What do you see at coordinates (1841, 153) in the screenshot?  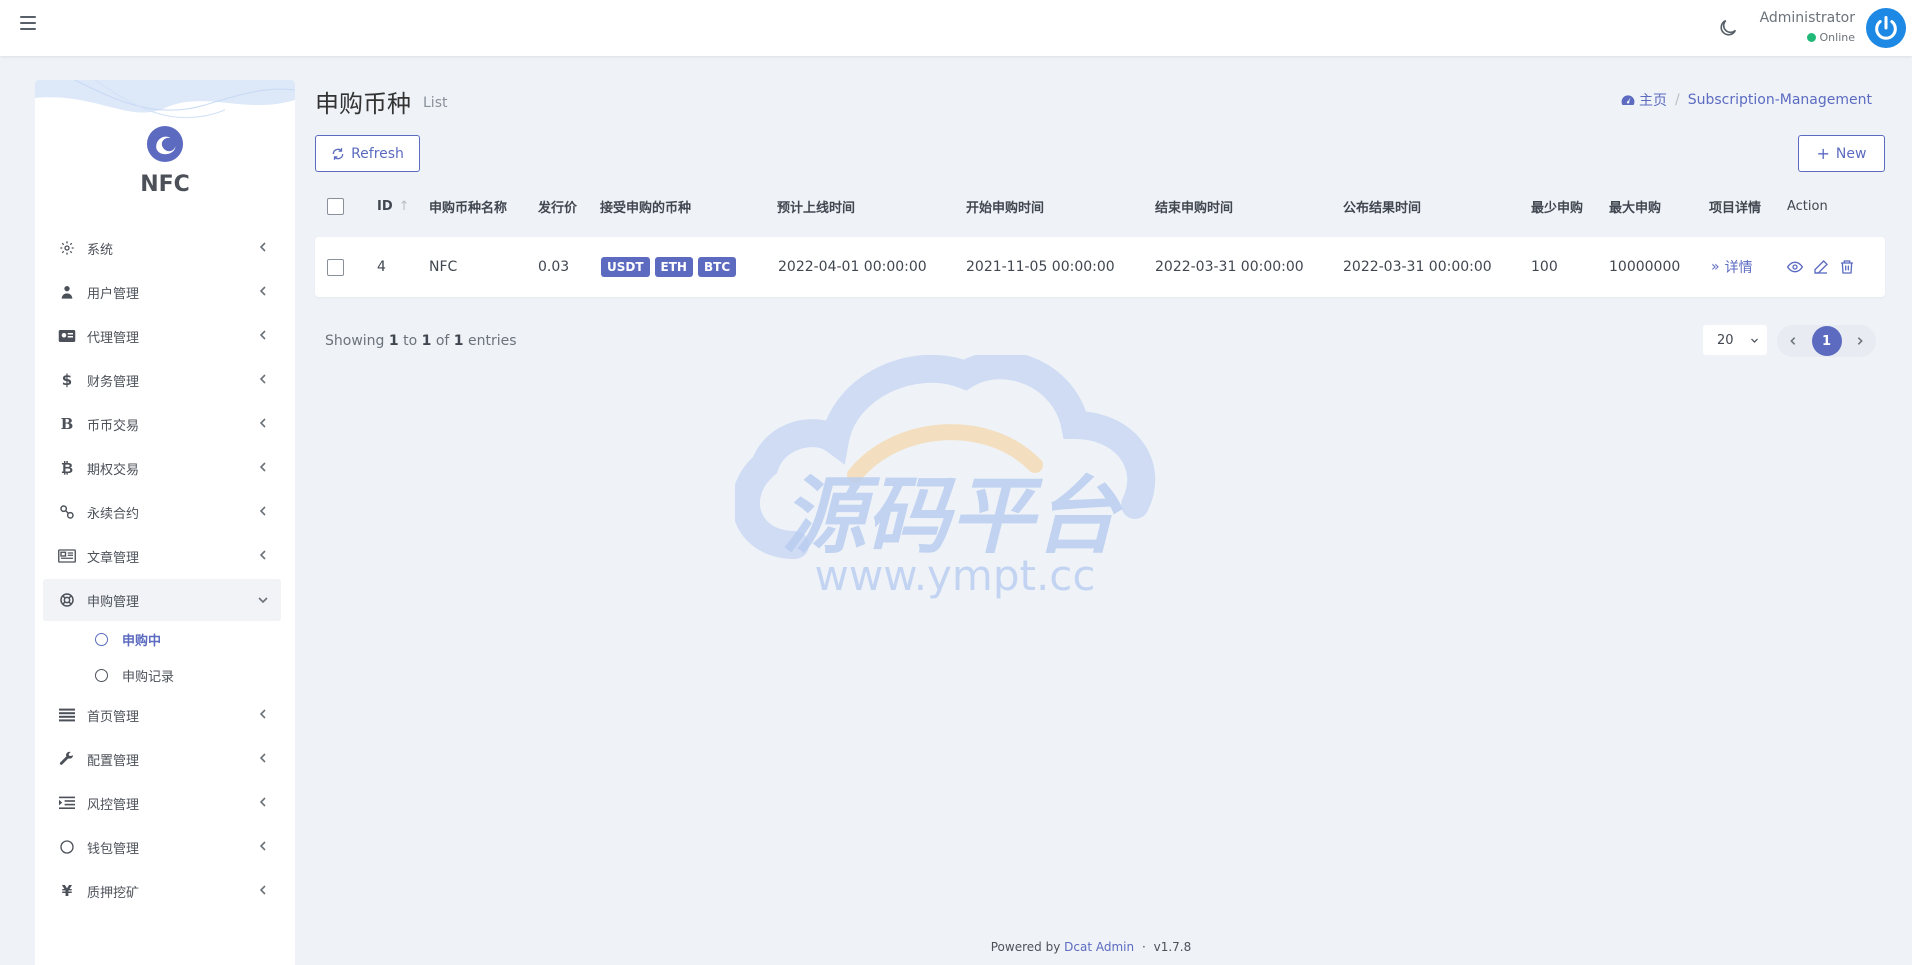 I see `new-button: + New` at bounding box center [1841, 153].